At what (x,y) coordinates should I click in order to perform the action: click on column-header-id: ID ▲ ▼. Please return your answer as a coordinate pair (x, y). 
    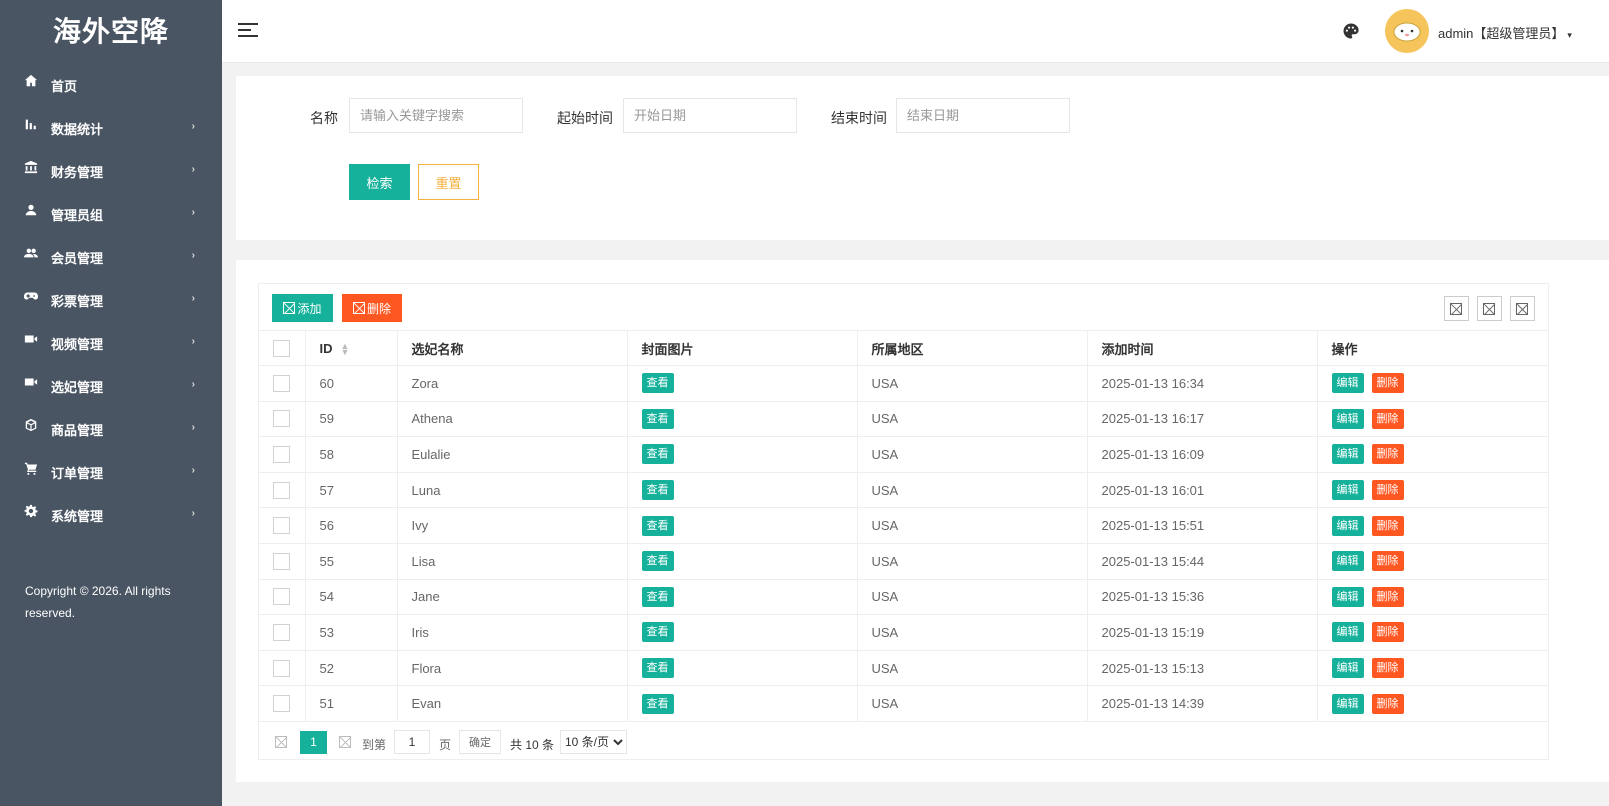
    Looking at the image, I should click on (351, 348).